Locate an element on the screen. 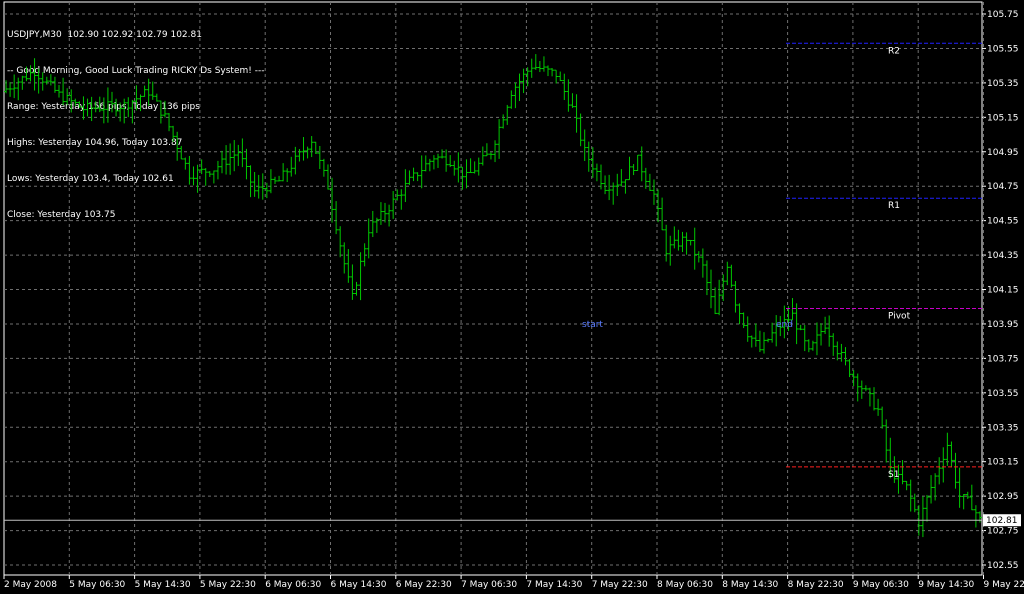 This screenshot has height=594, width=1024. x-tick-label: 5 May 06:30 is located at coordinates (97, 585).